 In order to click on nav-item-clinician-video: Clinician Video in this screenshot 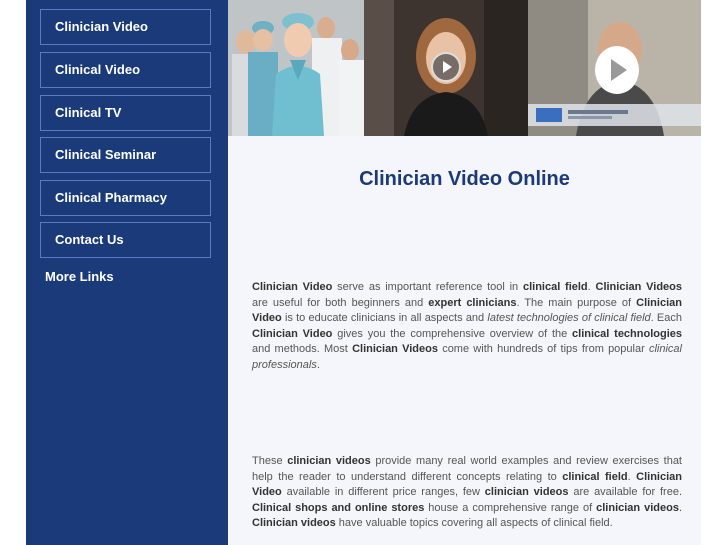, I will do `click(125, 27)`.